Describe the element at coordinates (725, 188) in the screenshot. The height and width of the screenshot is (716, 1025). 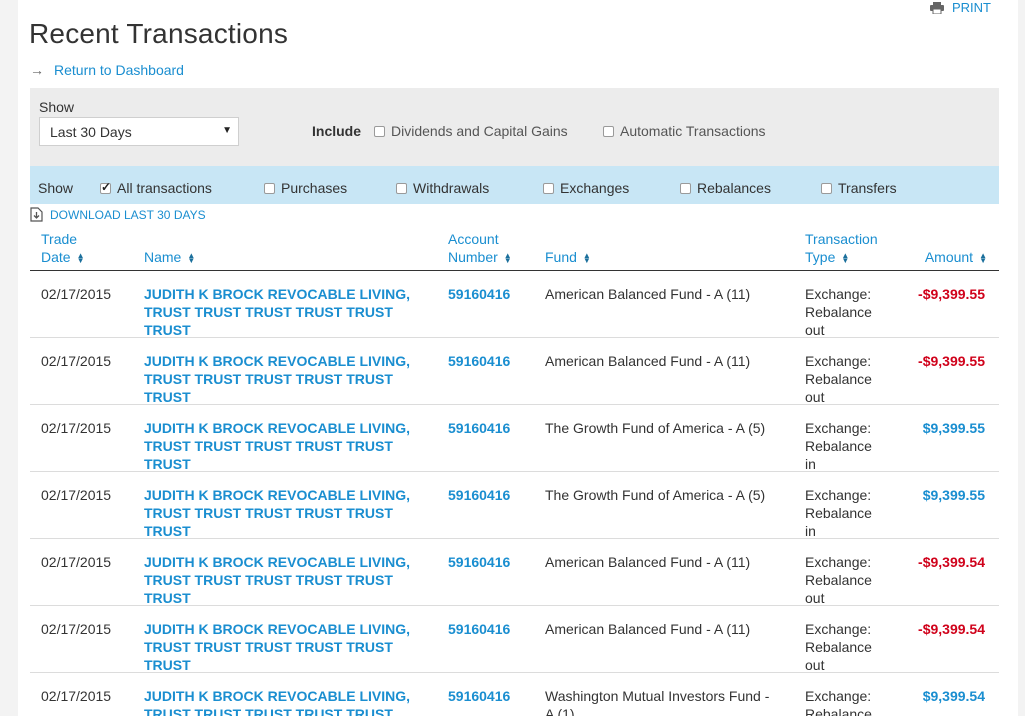
I see `filter-rebalances: Rebalances` at that location.